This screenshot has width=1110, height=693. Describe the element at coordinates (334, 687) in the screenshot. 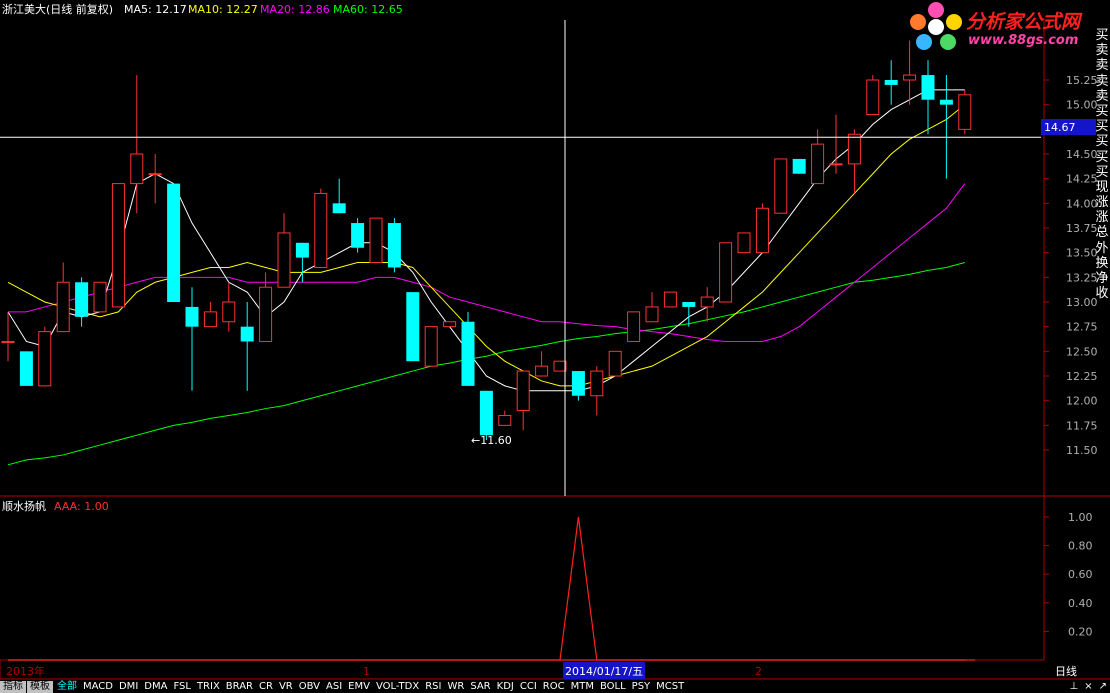

I see `tab-asi: ASI` at that location.